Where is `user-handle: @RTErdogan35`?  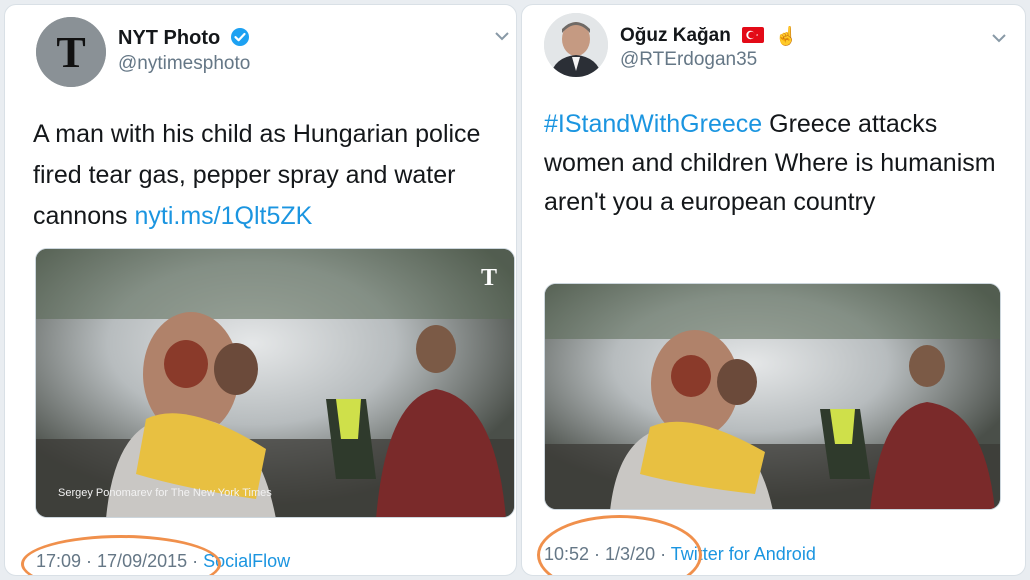 user-handle: @RTErdogan35 is located at coordinates (688, 60).